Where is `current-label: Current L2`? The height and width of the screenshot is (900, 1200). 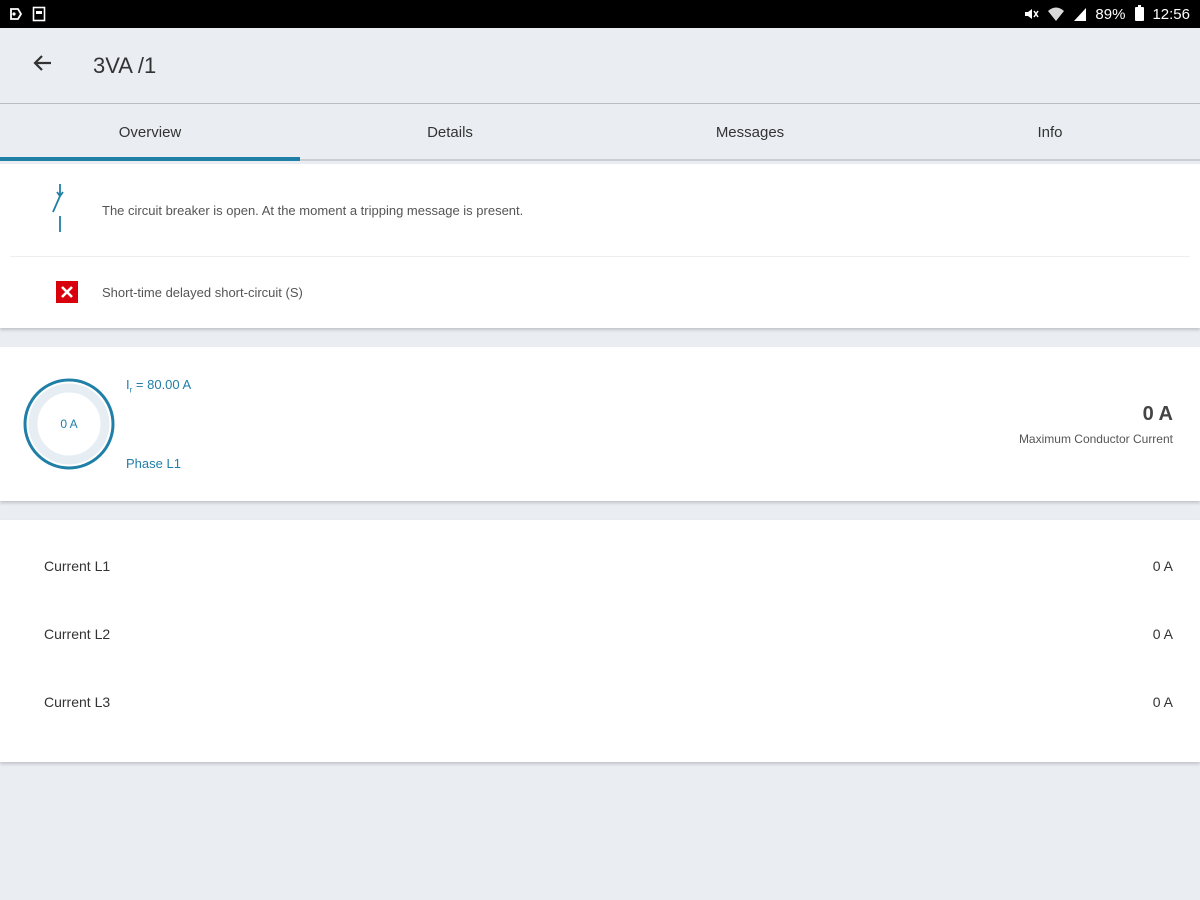 current-label: Current L2 is located at coordinates (77, 634).